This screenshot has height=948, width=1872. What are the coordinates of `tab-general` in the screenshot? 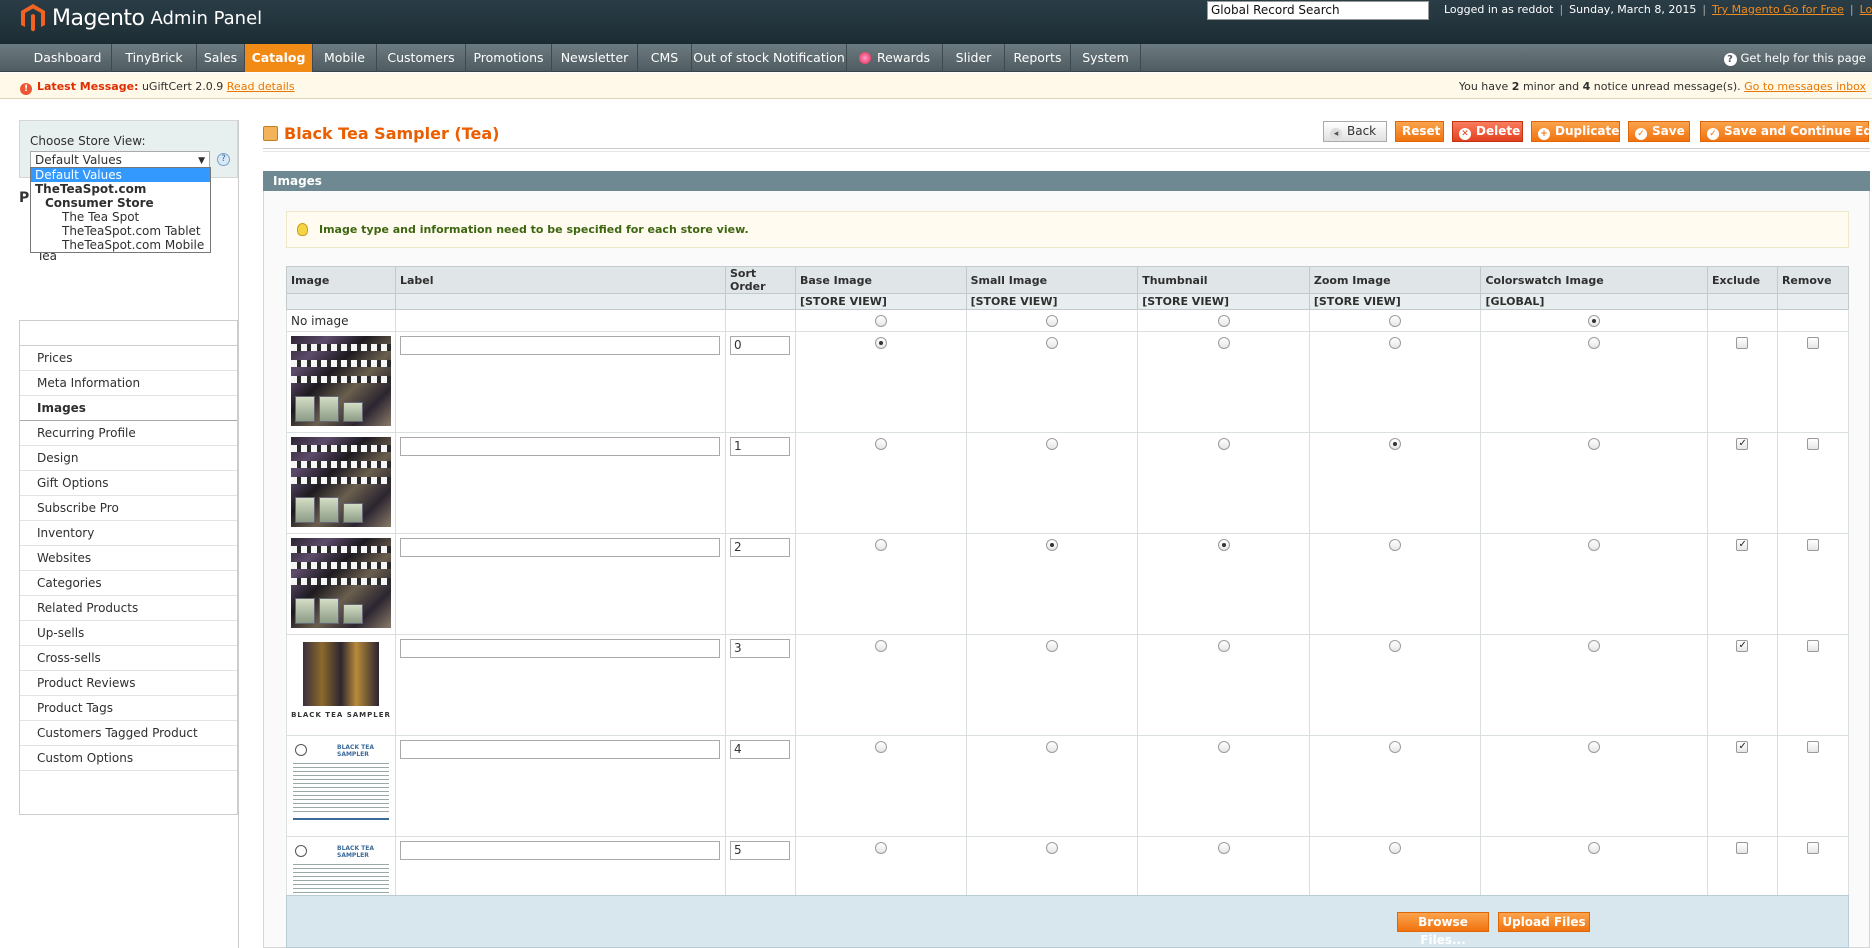 It's located at (128, 333).